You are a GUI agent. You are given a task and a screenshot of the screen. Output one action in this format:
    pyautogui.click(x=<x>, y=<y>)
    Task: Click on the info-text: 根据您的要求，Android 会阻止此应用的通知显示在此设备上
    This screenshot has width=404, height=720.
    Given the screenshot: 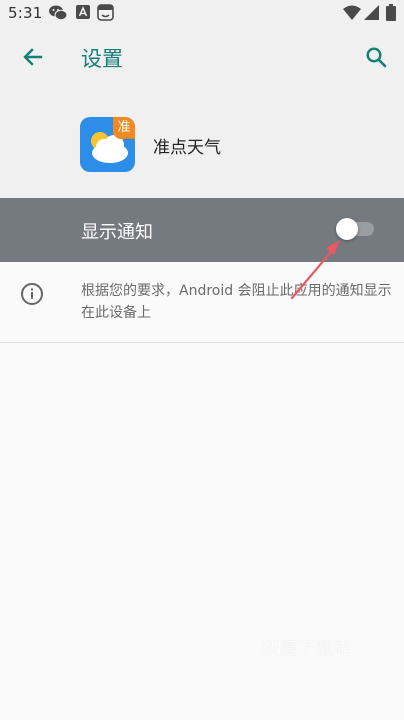 What is the action you would take?
    pyautogui.click(x=236, y=302)
    